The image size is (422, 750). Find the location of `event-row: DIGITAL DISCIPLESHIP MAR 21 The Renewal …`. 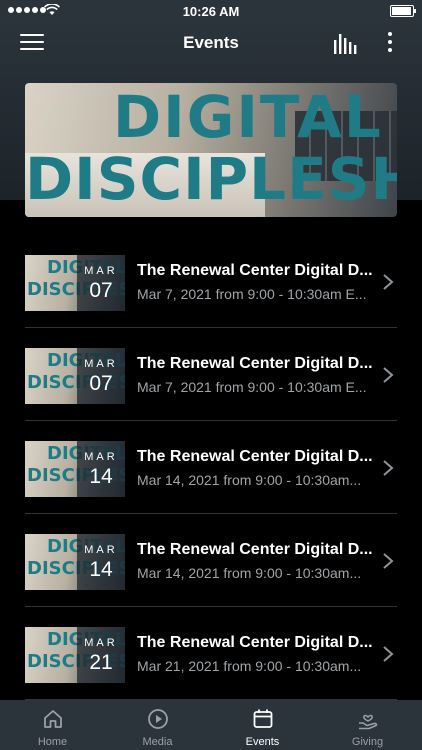

event-row: DIGITAL DISCIPLESHIP MAR 21 The Renewal … is located at coordinates (211, 653).